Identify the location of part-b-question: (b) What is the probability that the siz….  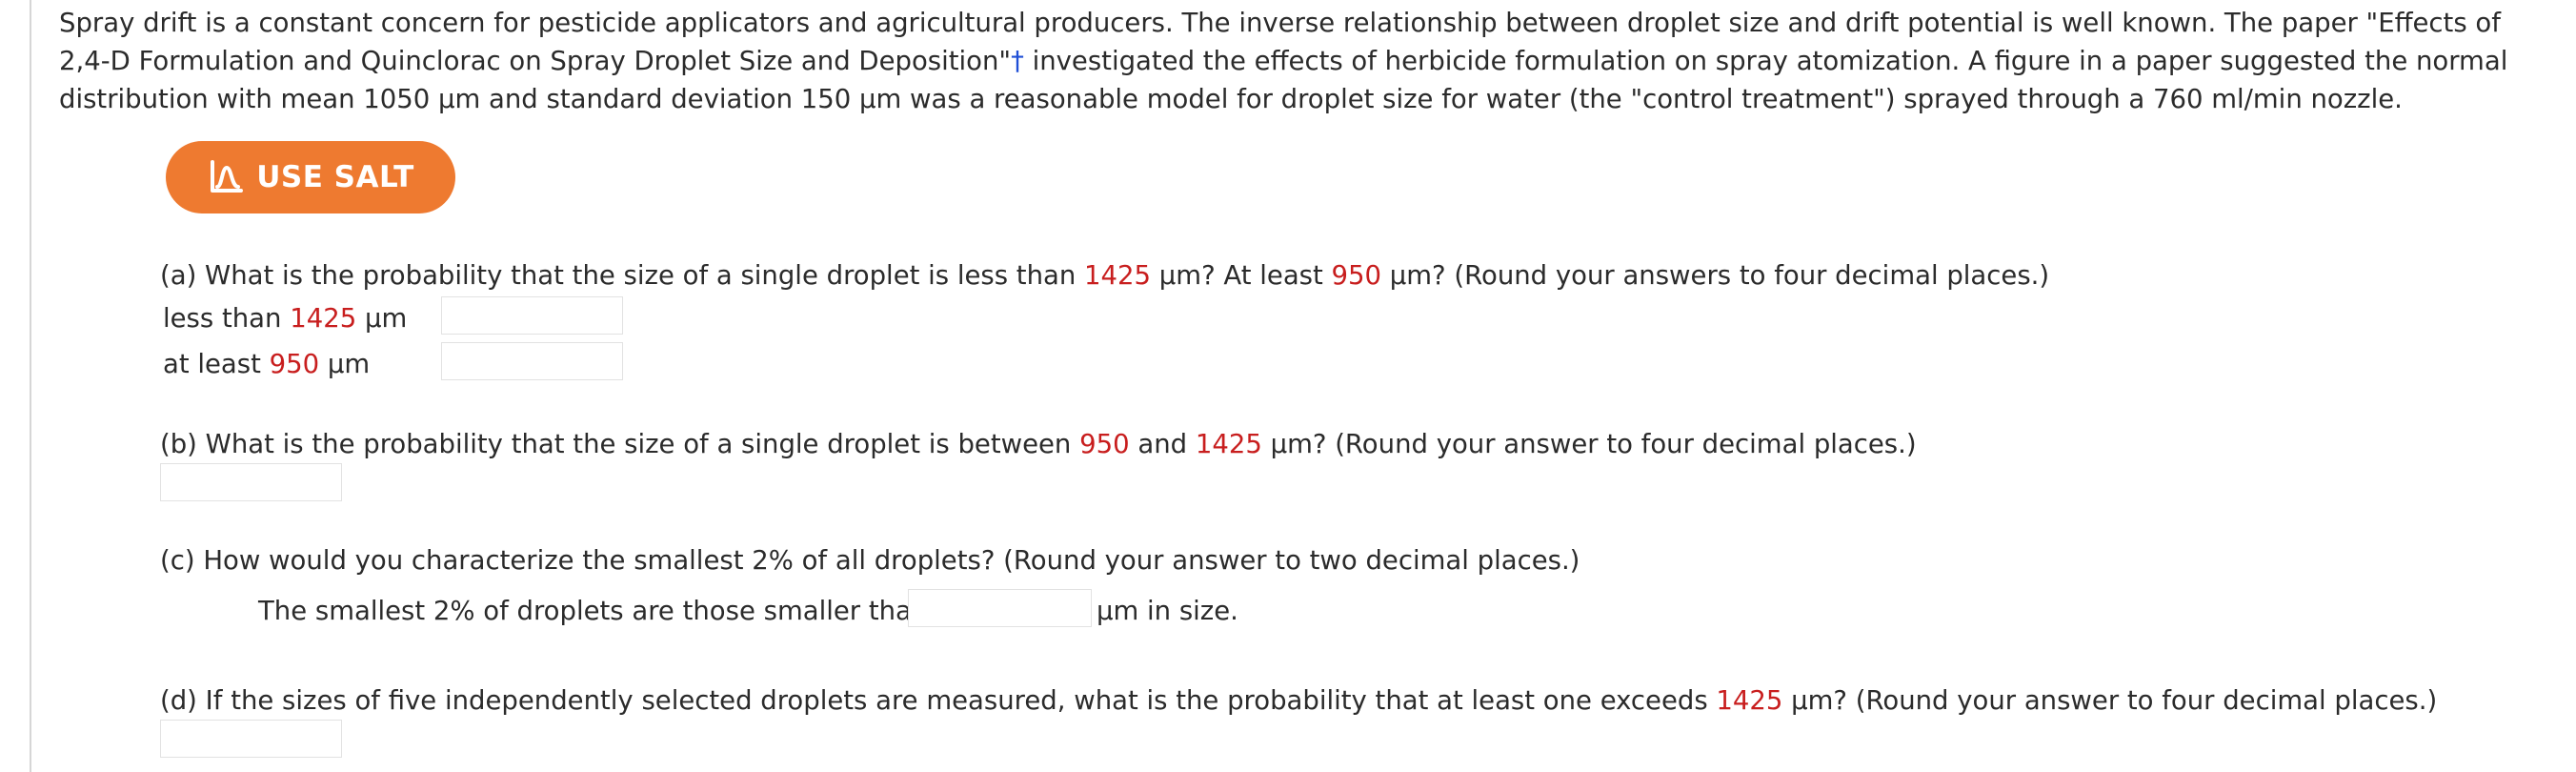
(1038, 444).